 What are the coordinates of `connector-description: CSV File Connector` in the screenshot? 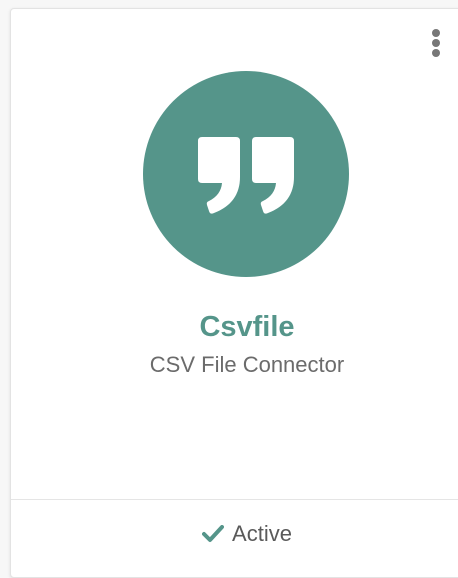 It's located at (247, 364).